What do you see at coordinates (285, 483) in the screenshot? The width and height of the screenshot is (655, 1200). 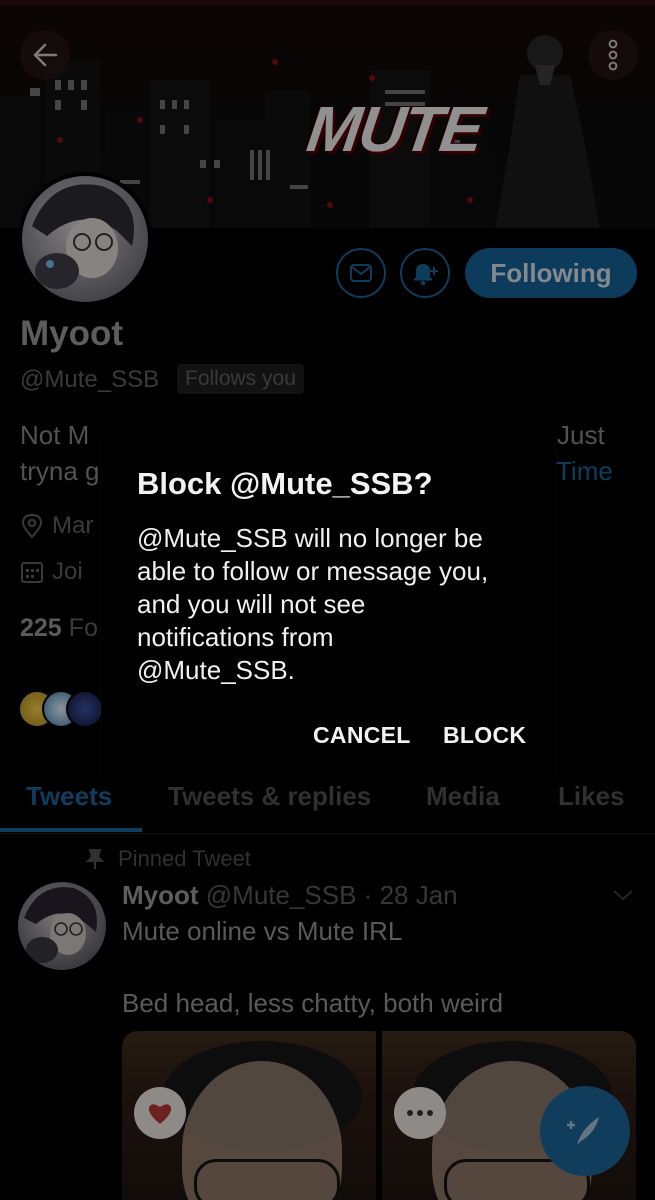 I see `dialog-title: Block @Mute_SSB?` at bounding box center [285, 483].